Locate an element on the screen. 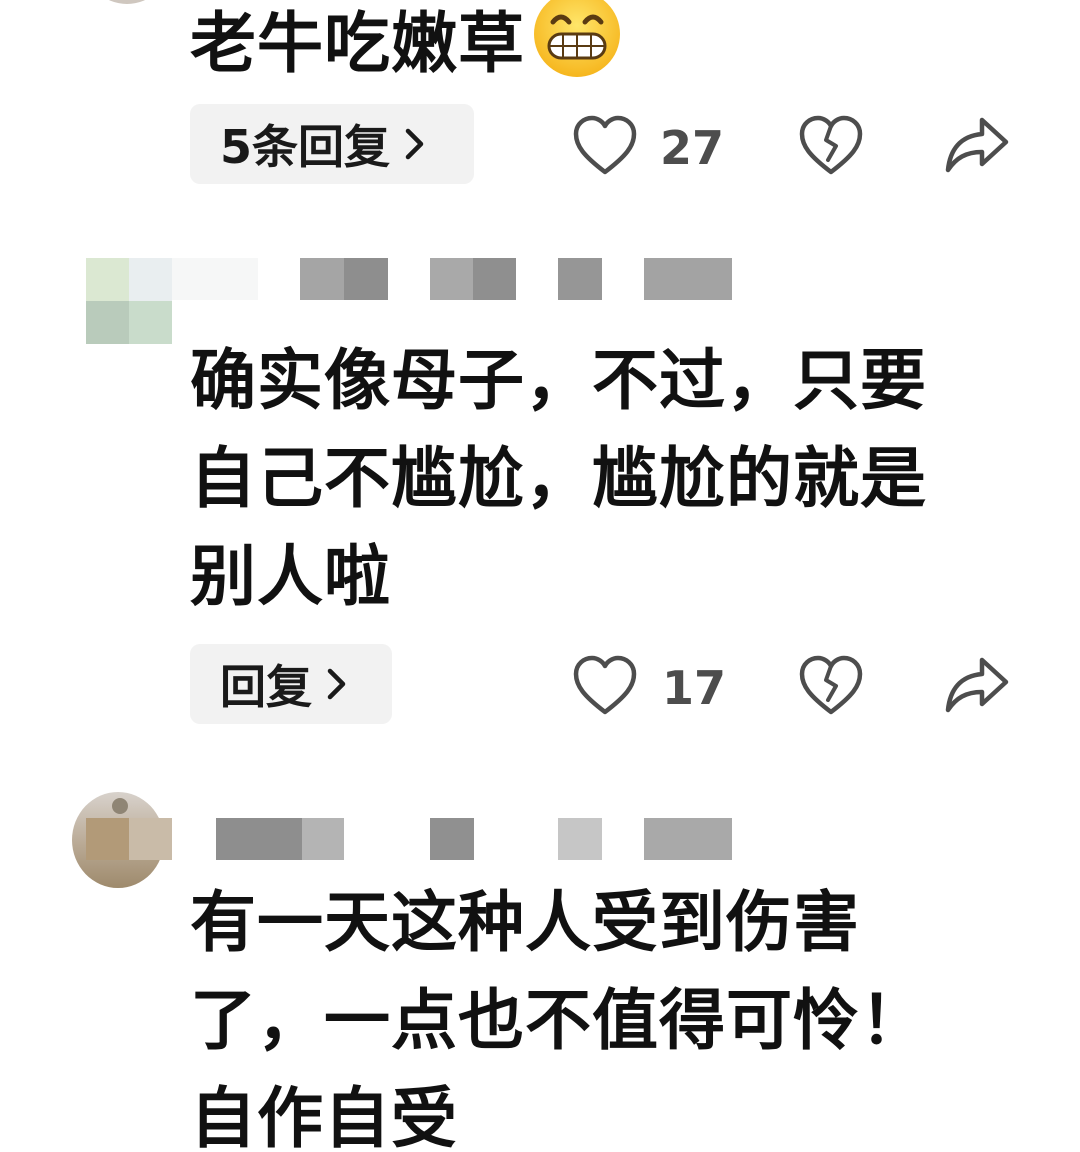 This screenshot has height=1152, width=1080. grinning-face-emoji-icon is located at coordinates (577, 38).